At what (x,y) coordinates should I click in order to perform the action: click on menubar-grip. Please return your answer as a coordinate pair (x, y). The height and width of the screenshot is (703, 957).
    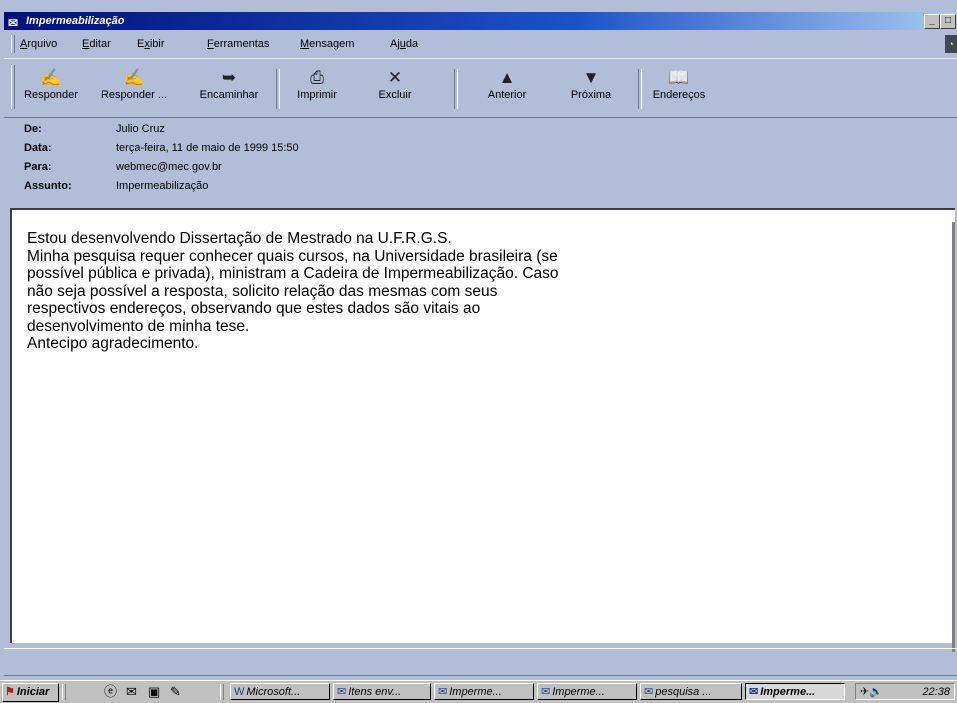
    Looking at the image, I should click on (13, 44).